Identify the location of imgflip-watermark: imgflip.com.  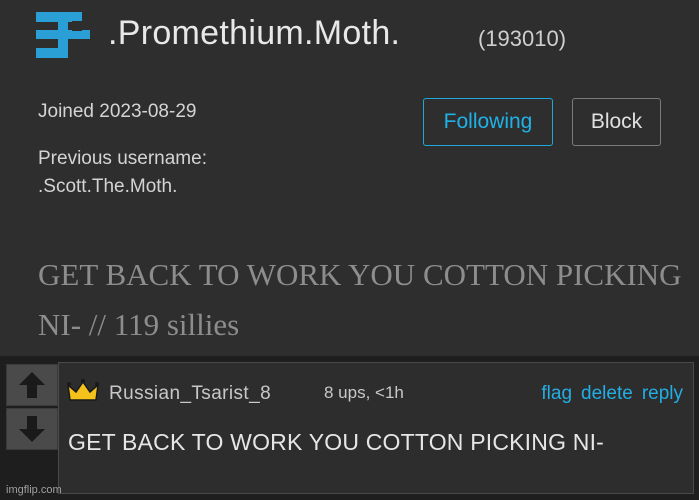
(34, 490).